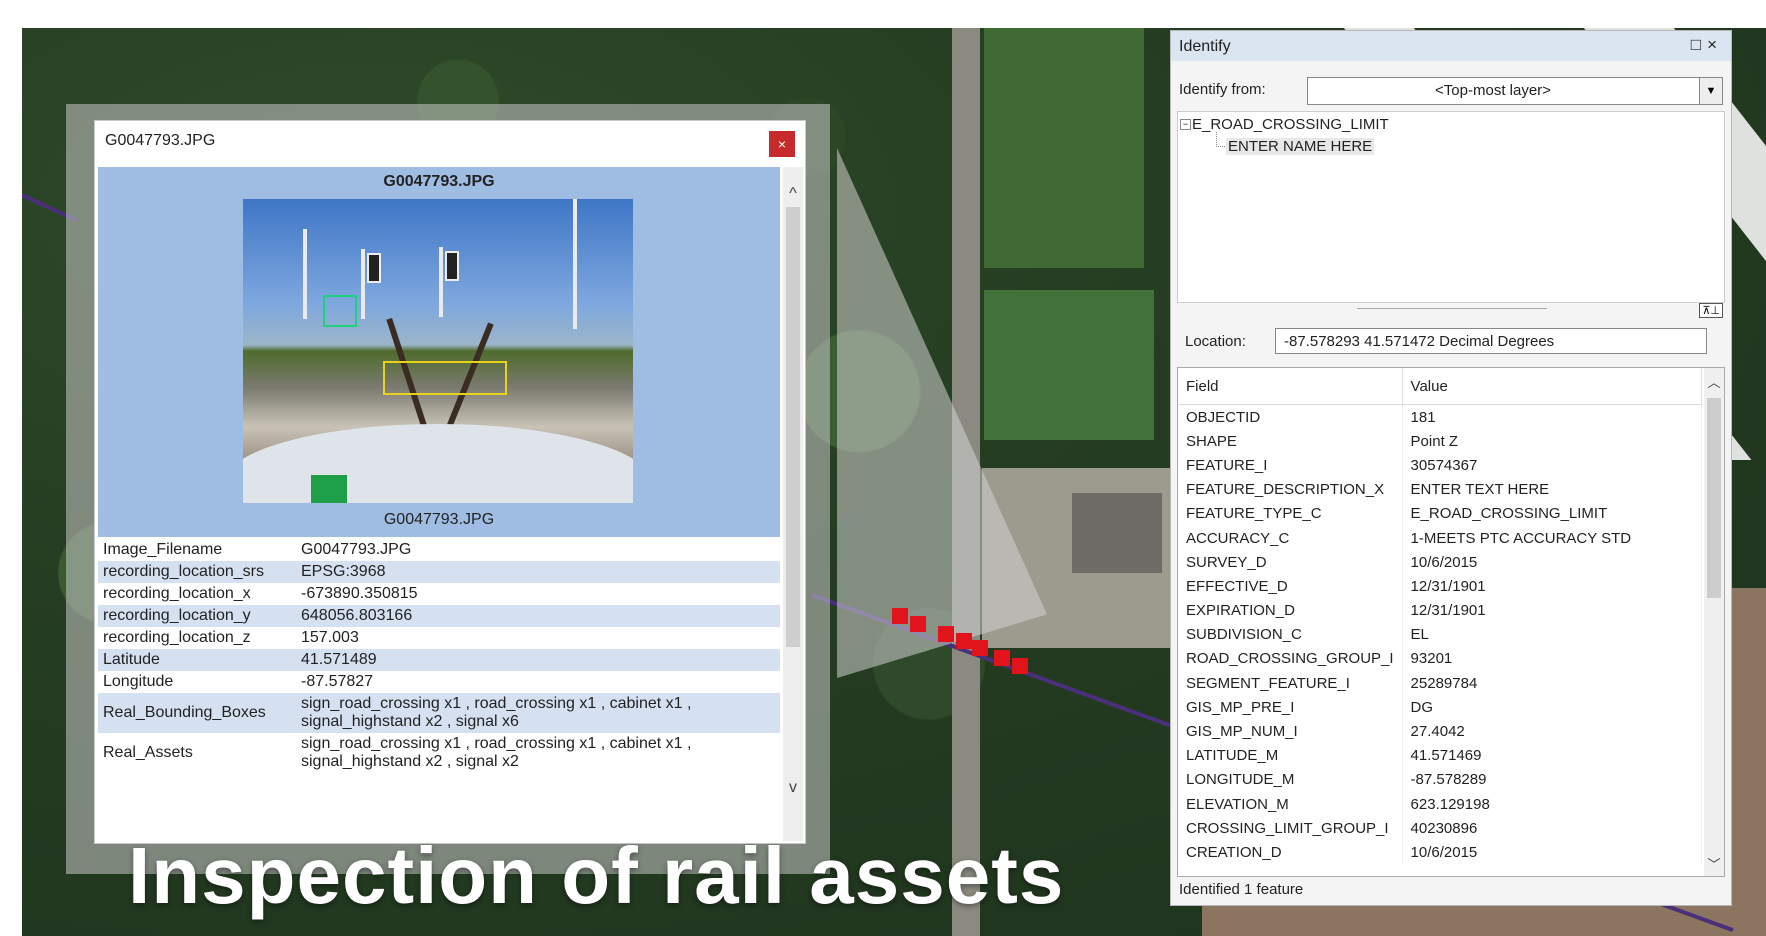 This screenshot has width=1766, height=936. I want to click on table-row: LATITUDE_M 41.571469, so click(1440, 755).